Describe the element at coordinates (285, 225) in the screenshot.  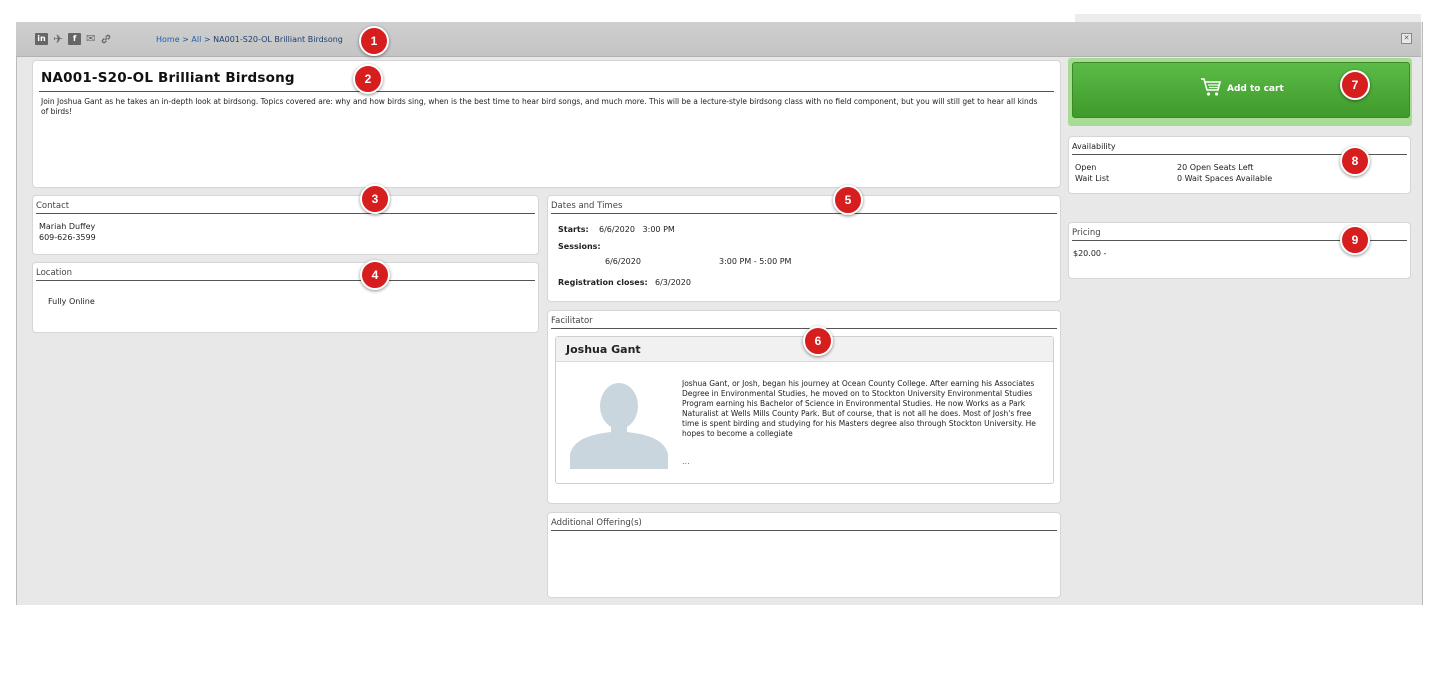
I see `contact-panel: Contact Mariah Duffey 609-626-3599` at that location.